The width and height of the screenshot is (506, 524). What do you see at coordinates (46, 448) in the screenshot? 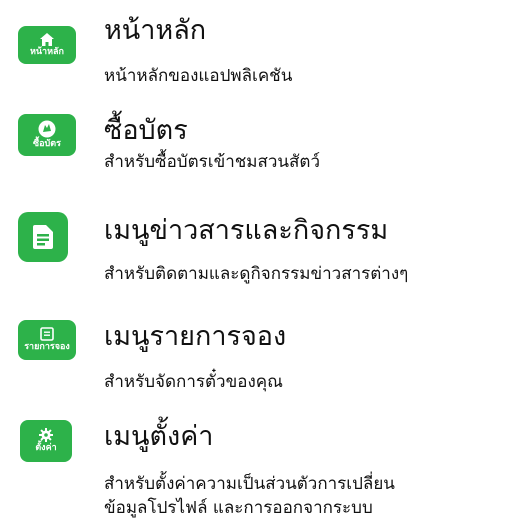
I see `settings-tile-caption: ตั้งค่า` at bounding box center [46, 448].